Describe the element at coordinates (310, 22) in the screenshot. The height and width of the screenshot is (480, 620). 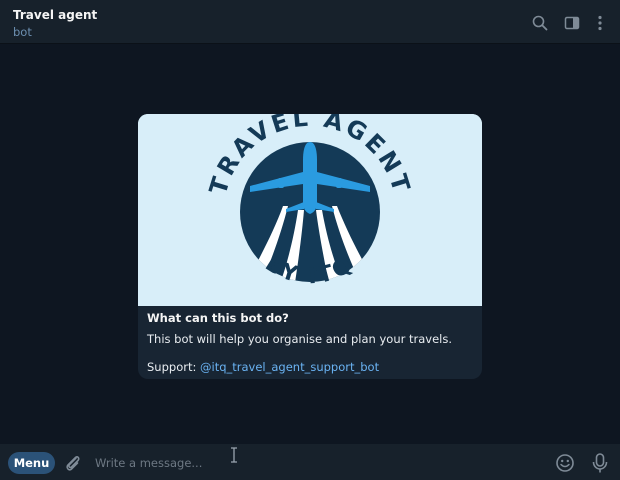
I see `chat-header: Travel agent bot` at that location.